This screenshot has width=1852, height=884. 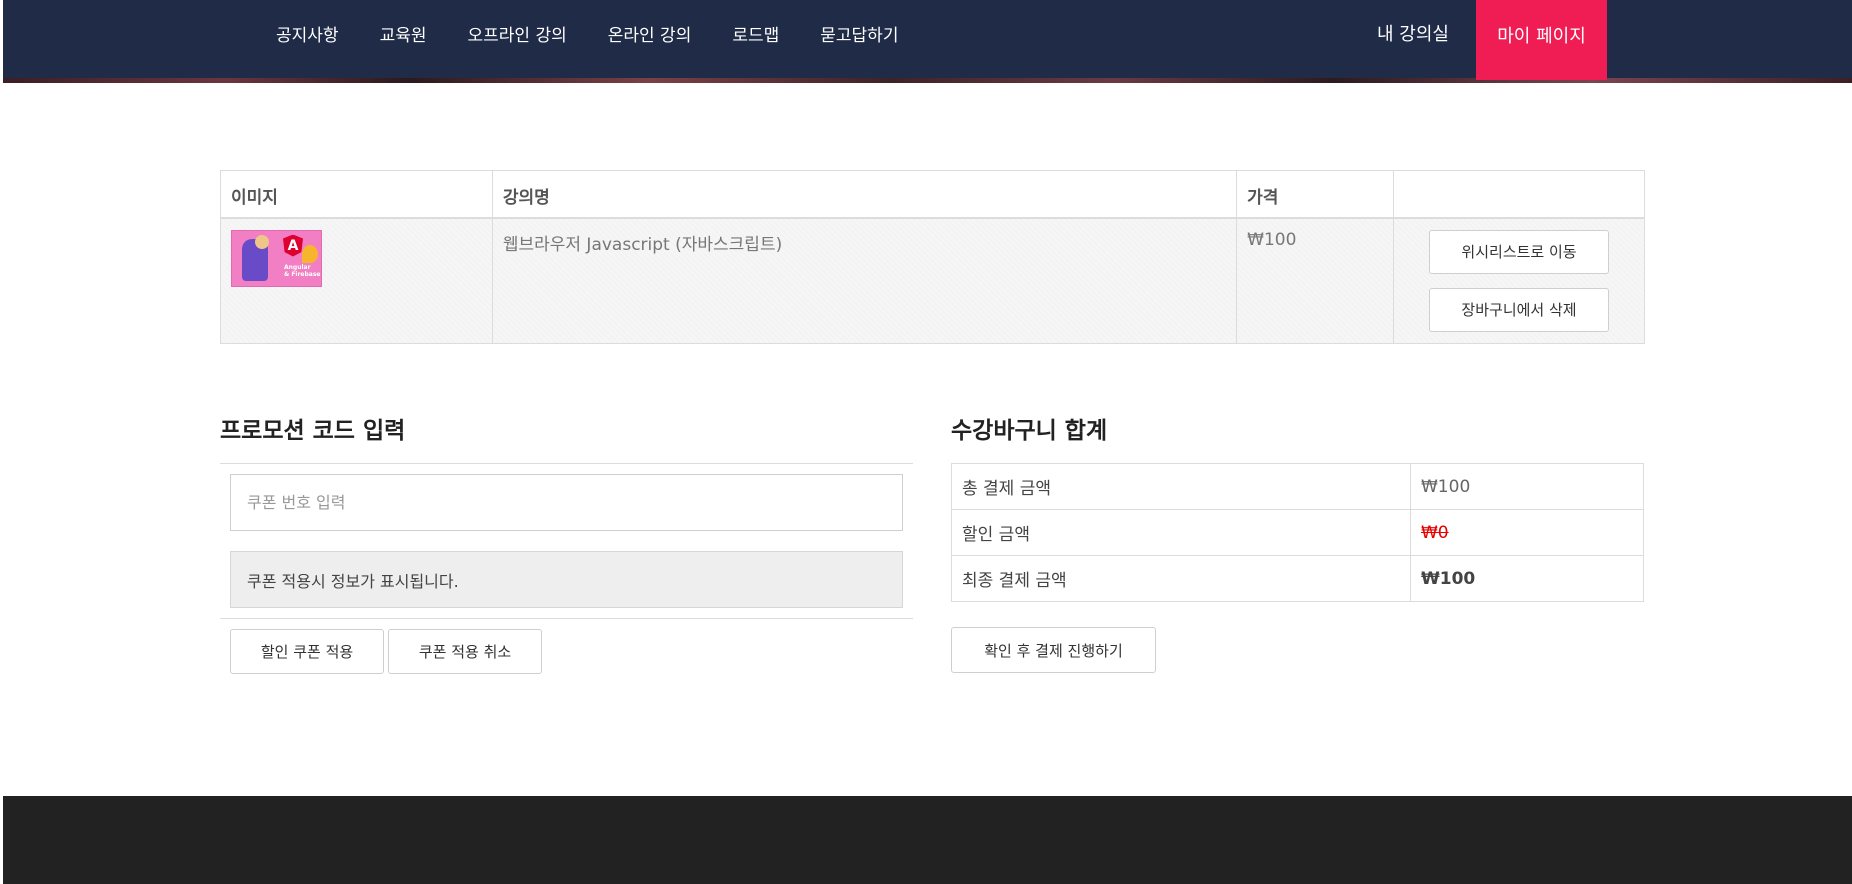 What do you see at coordinates (1541, 40) in the screenshot?
I see `my-page-button: 마이 페이지` at bounding box center [1541, 40].